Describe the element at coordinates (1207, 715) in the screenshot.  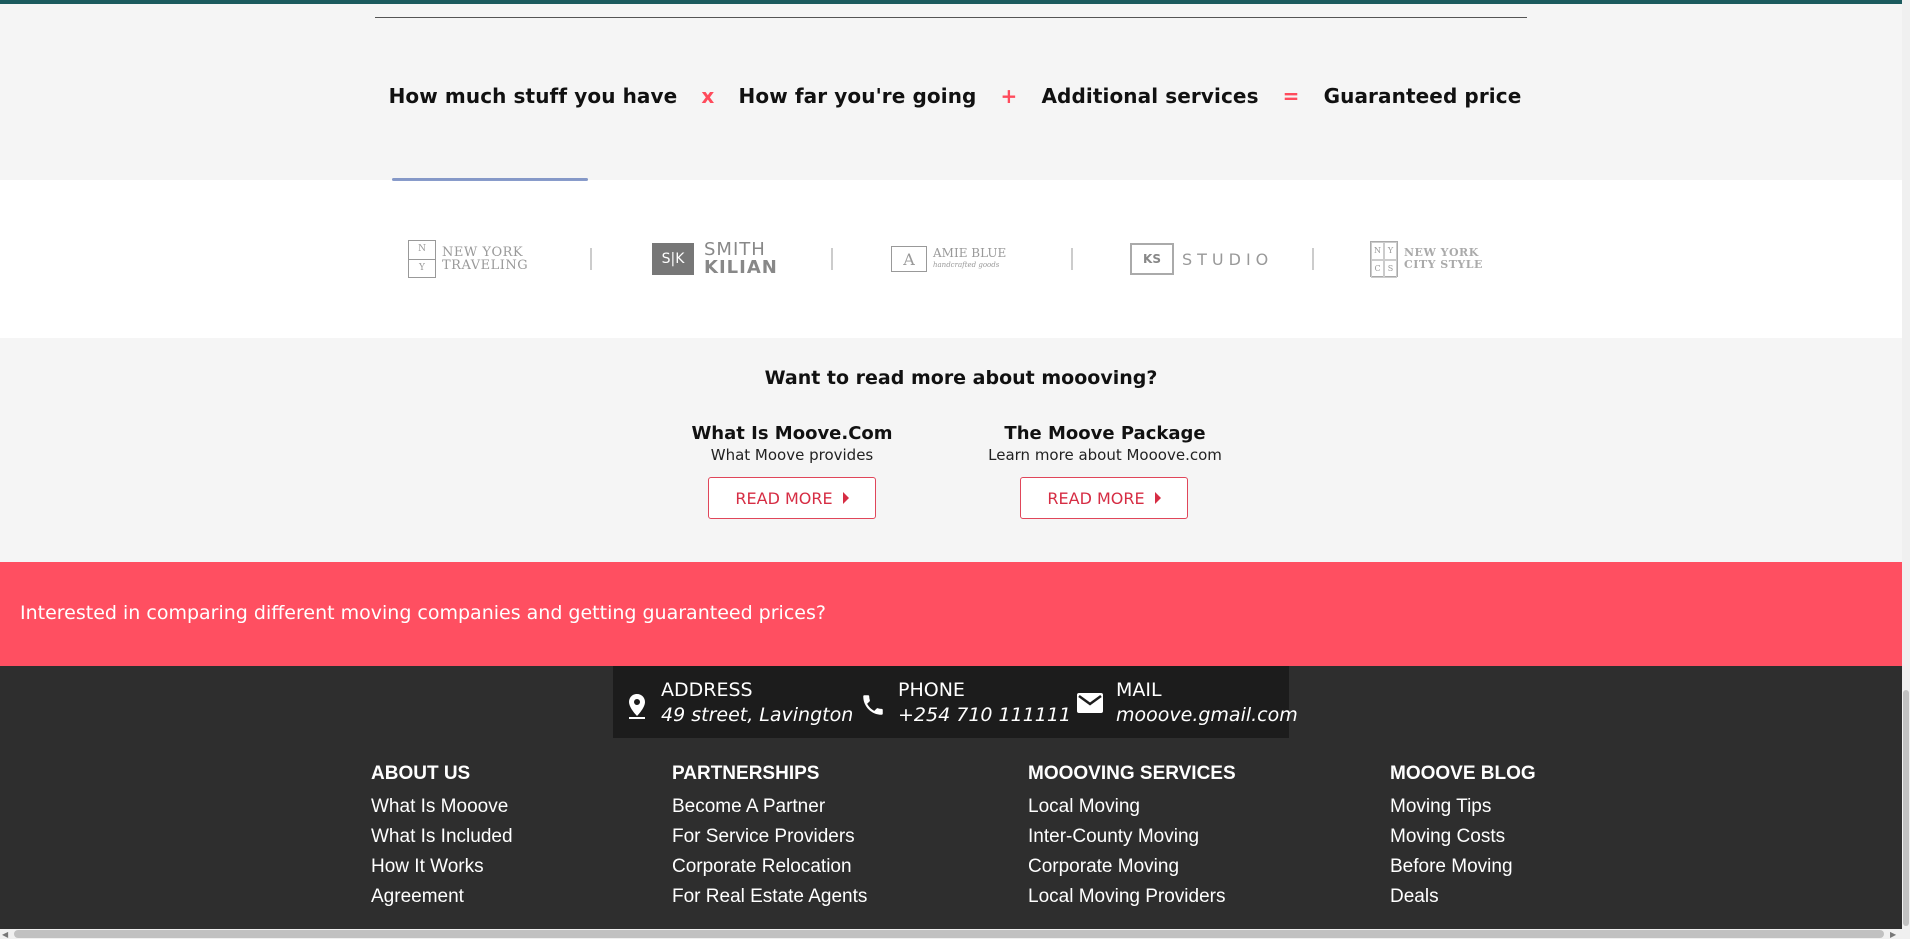
I see `mail-value: mooove.gmail.com` at that location.